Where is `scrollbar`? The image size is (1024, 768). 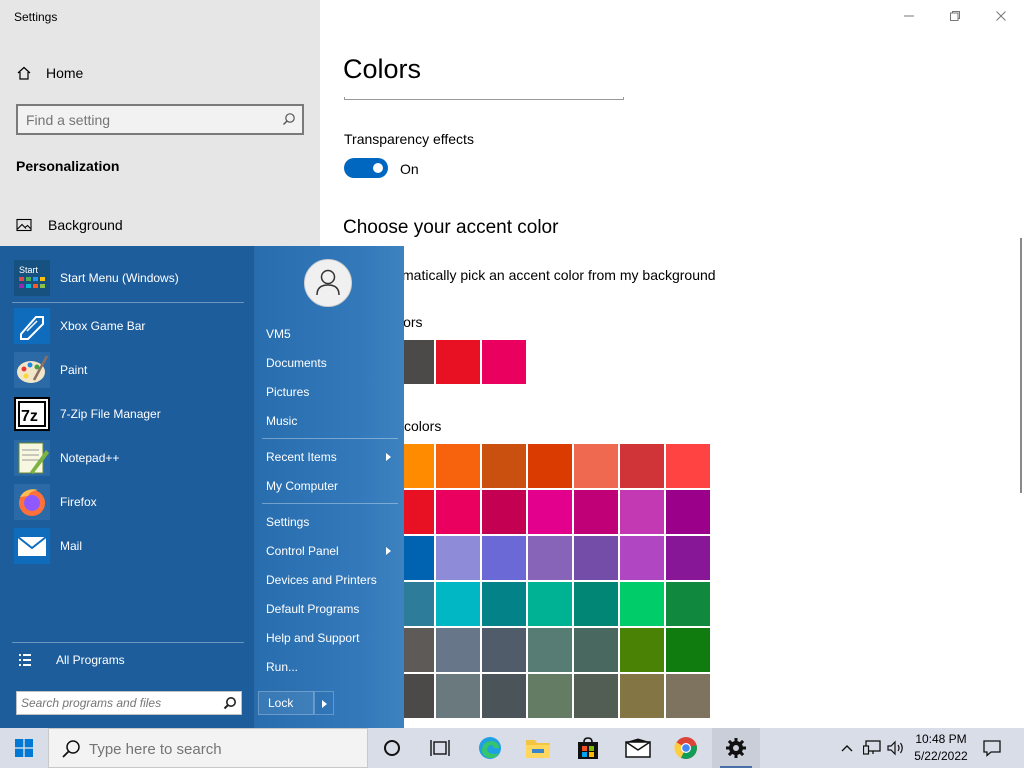 scrollbar is located at coordinates (1021, 365).